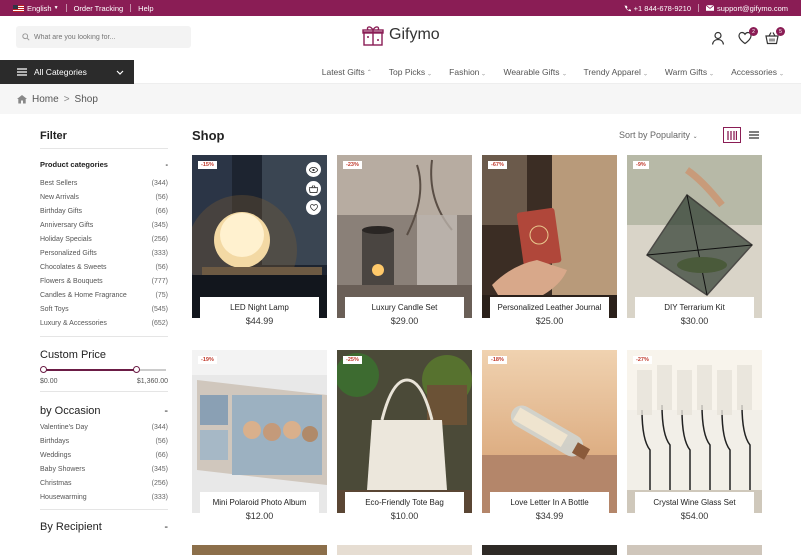  I want to click on site-header: Gifymo 2 5, so click(400, 38).